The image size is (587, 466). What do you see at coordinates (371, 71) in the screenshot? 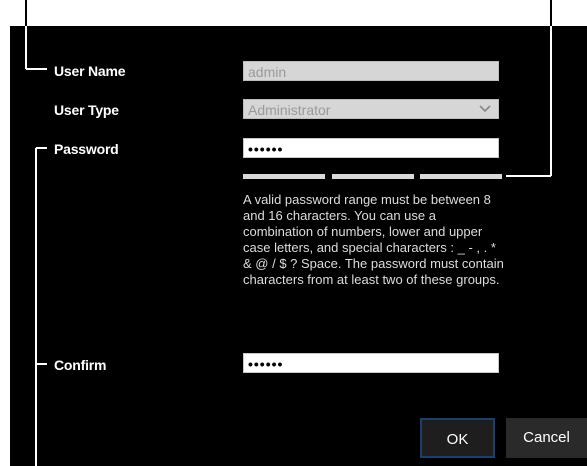
I see `user-name-field: admin` at bounding box center [371, 71].